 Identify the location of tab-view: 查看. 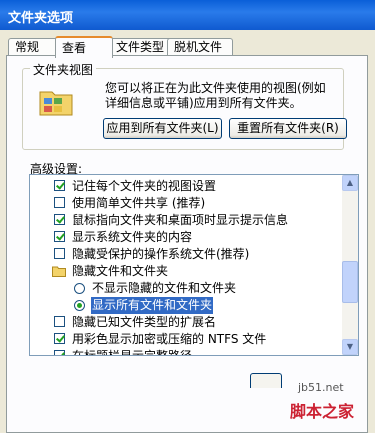
(84, 47).